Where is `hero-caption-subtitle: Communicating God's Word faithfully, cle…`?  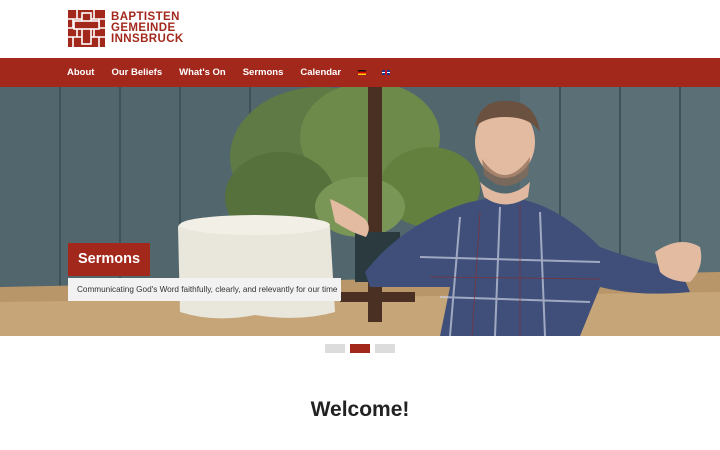 hero-caption-subtitle: Communicating God's Word faithfully, cle… is located at coordinates (204, 289).